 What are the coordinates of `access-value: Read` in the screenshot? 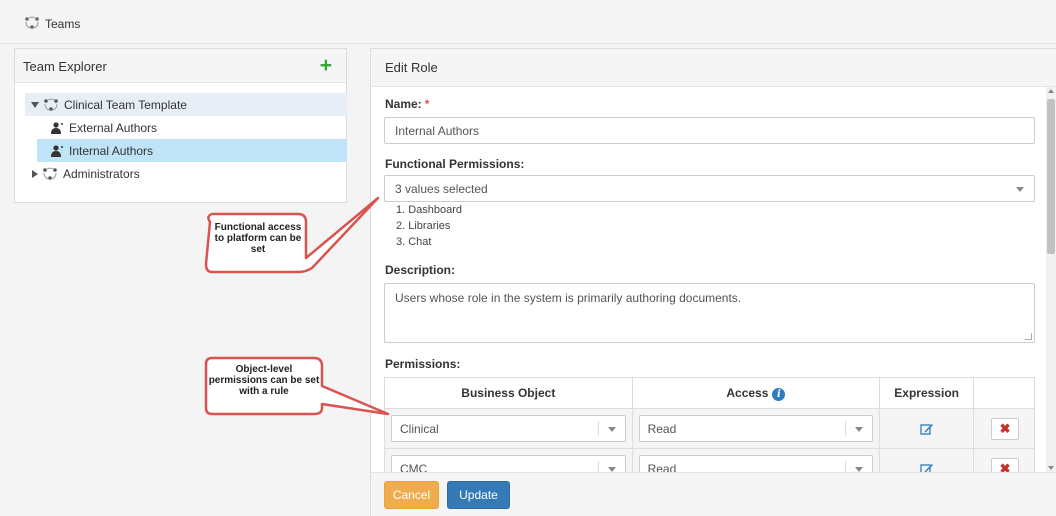 It's located at (662, 429).